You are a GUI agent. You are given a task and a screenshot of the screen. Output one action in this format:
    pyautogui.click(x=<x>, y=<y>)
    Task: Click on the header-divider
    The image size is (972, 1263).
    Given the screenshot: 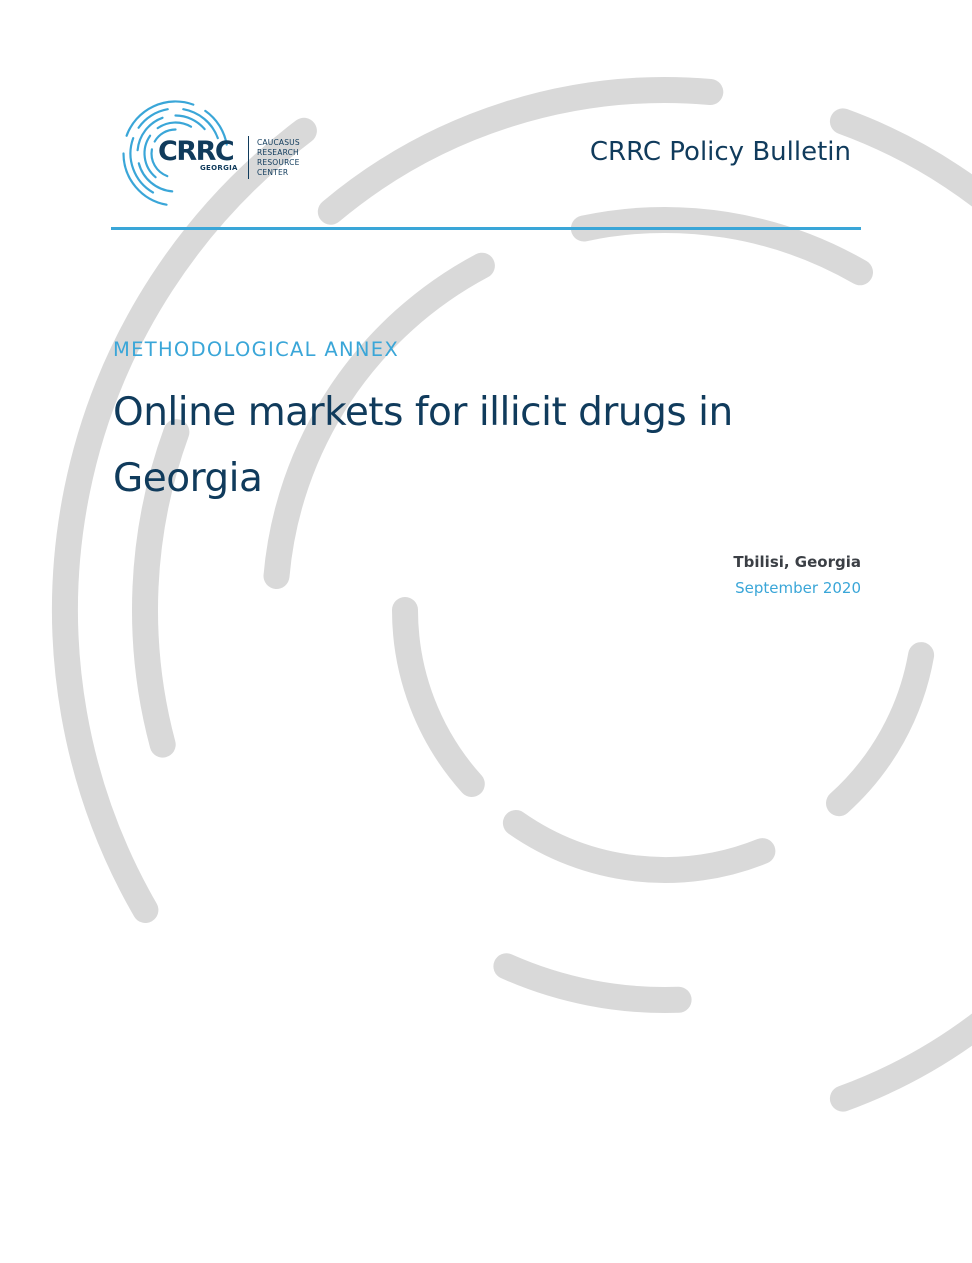 What is the action you would take?
    pyautogui.click(x=486, y=228)
    